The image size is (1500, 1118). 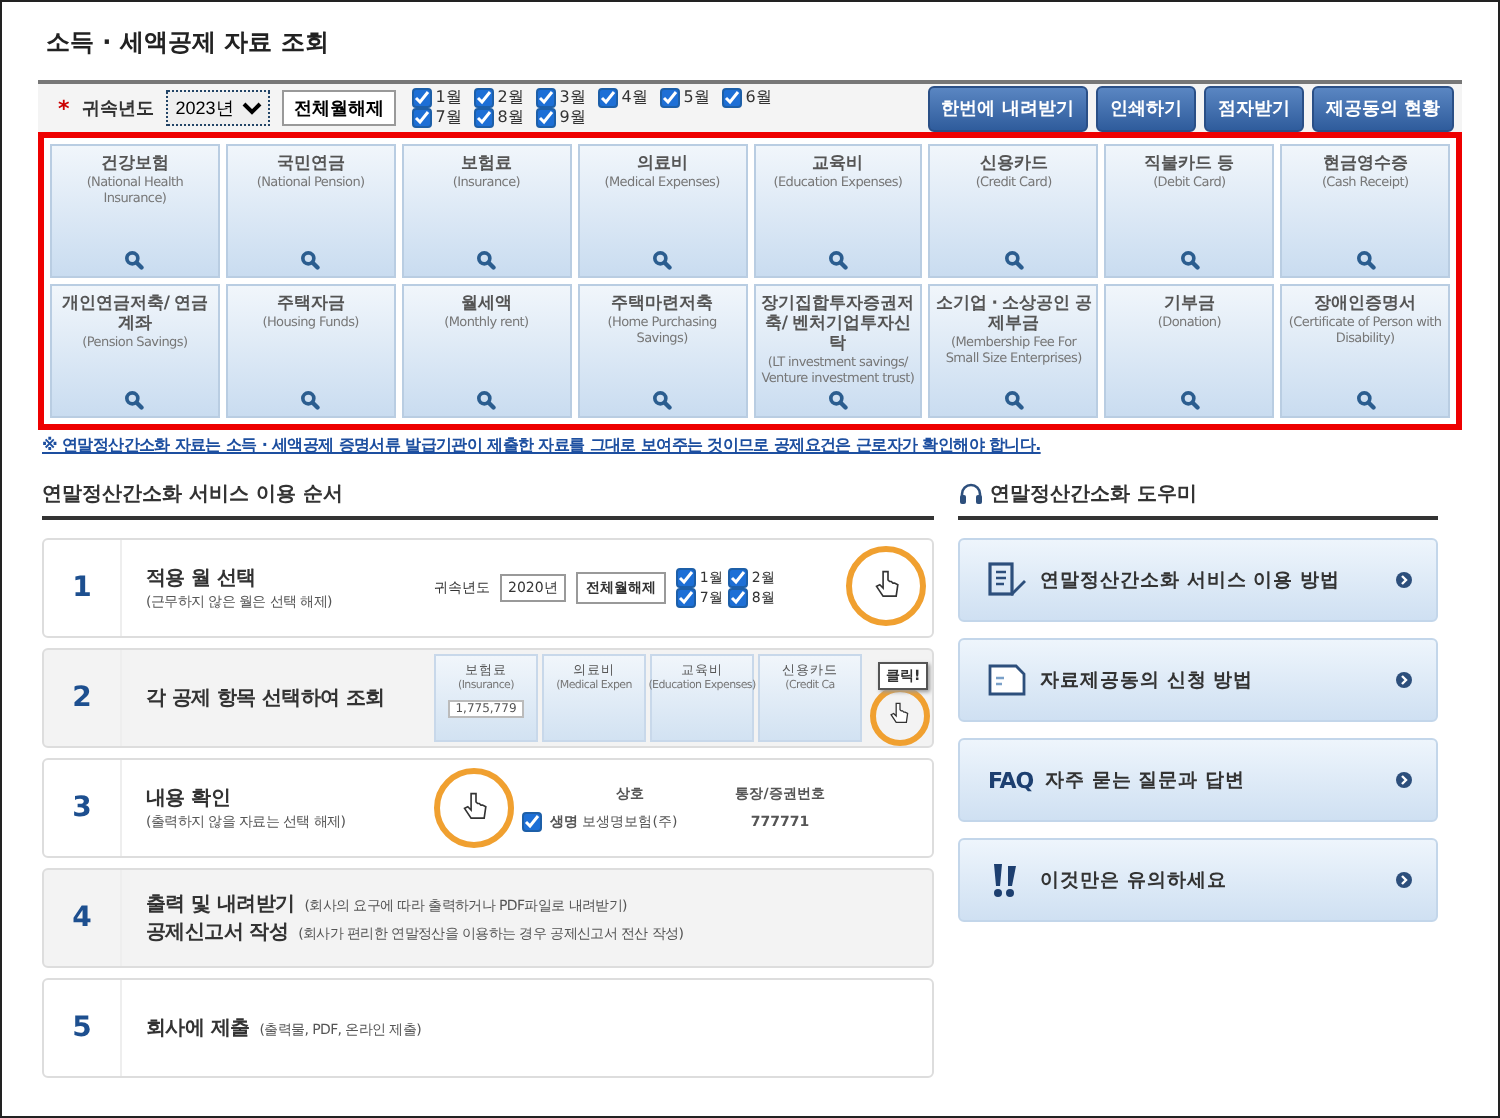 What do you see at coordinates (448, 98) in the screenshot?
I see `month-label: 1월` at bounding box center [448, 98].